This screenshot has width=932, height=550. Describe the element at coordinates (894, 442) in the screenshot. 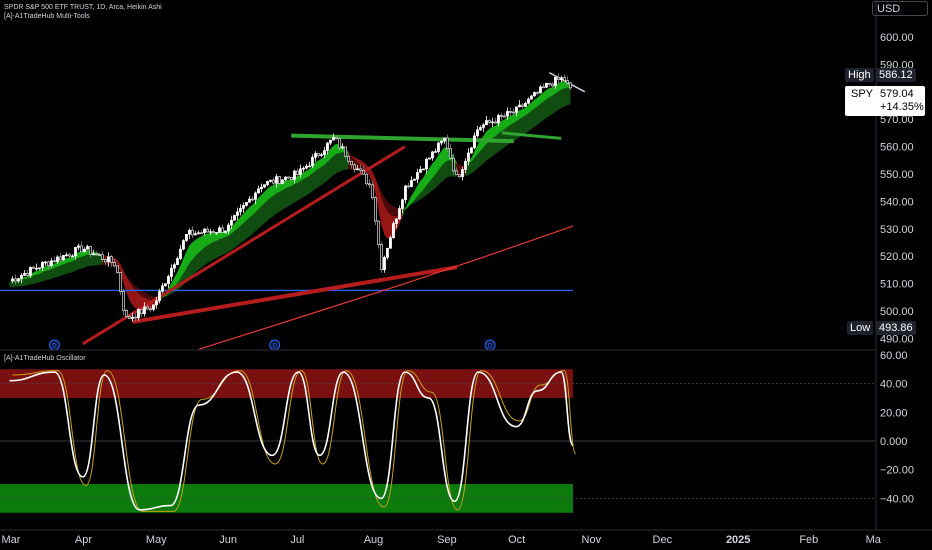

I see `osc-tick-label: 0.000` at that location.